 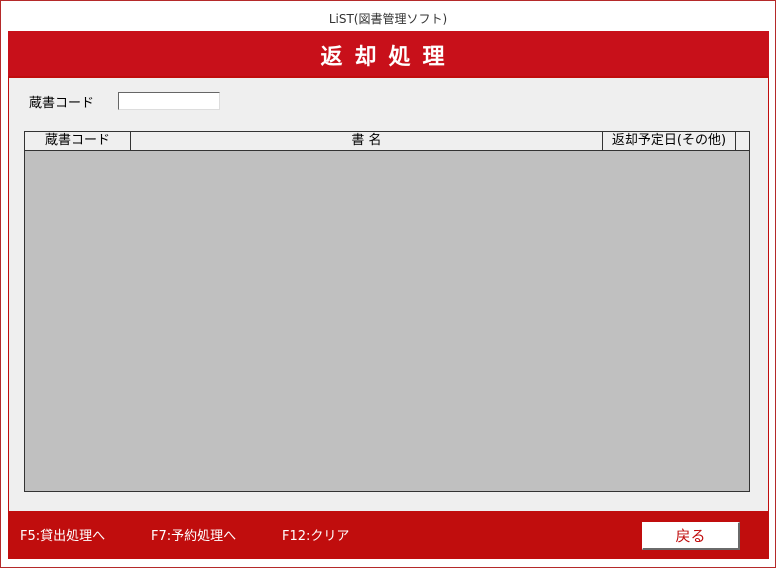 What do you see at coordinates (193, 534) in the screenshot?
I see `f7-reserve-shortcut: F7:予約処理へ` at bounding box center [193, 534].